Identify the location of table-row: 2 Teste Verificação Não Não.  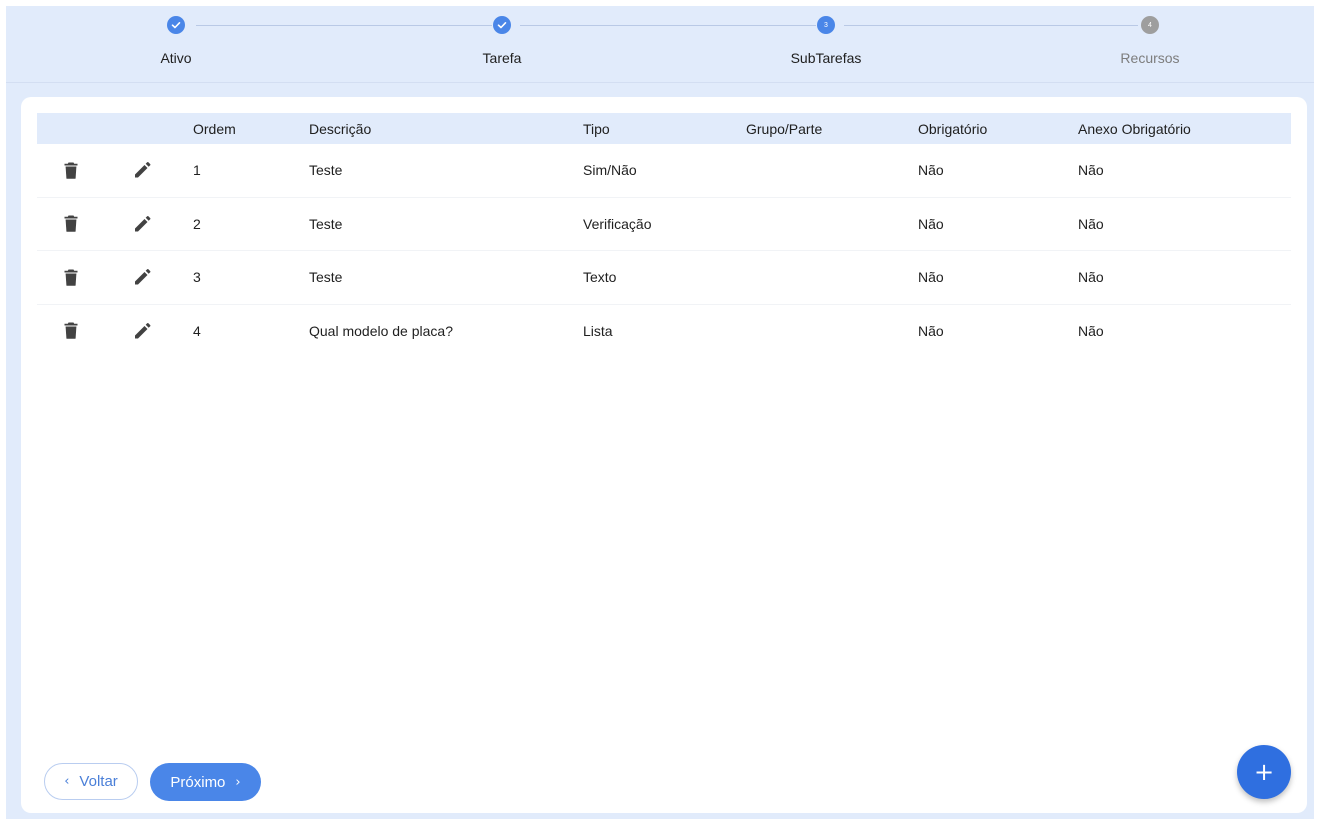
(664, 224).